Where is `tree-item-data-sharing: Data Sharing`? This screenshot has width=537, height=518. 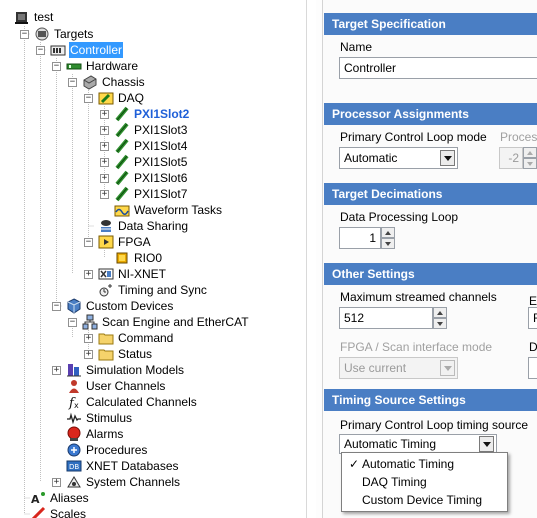
tree-item-data-sharing: Data Sharing is located at coordinates (136, 226).